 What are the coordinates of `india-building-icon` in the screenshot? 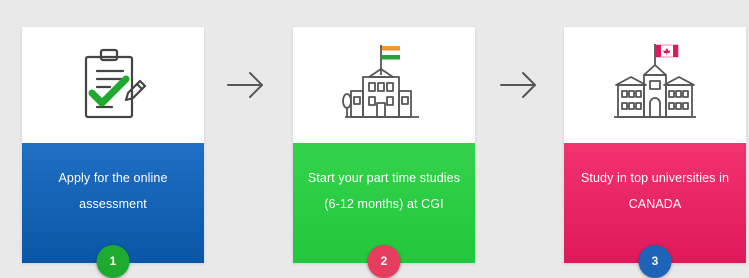 It's located at (384, 86).